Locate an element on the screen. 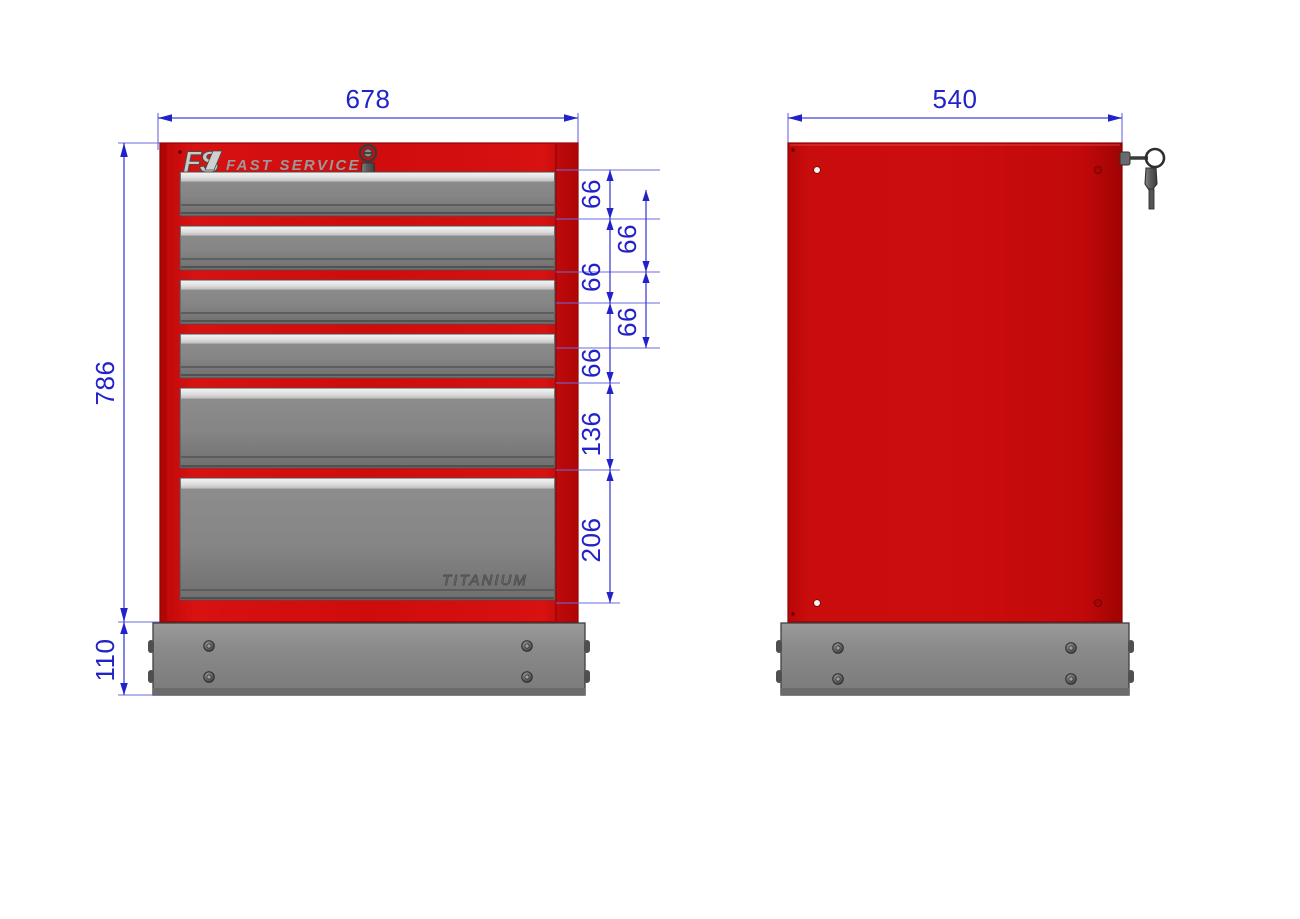 The image size is (1300, 919). side-panel-hole-top-right is located at coordinates (1098, 170).